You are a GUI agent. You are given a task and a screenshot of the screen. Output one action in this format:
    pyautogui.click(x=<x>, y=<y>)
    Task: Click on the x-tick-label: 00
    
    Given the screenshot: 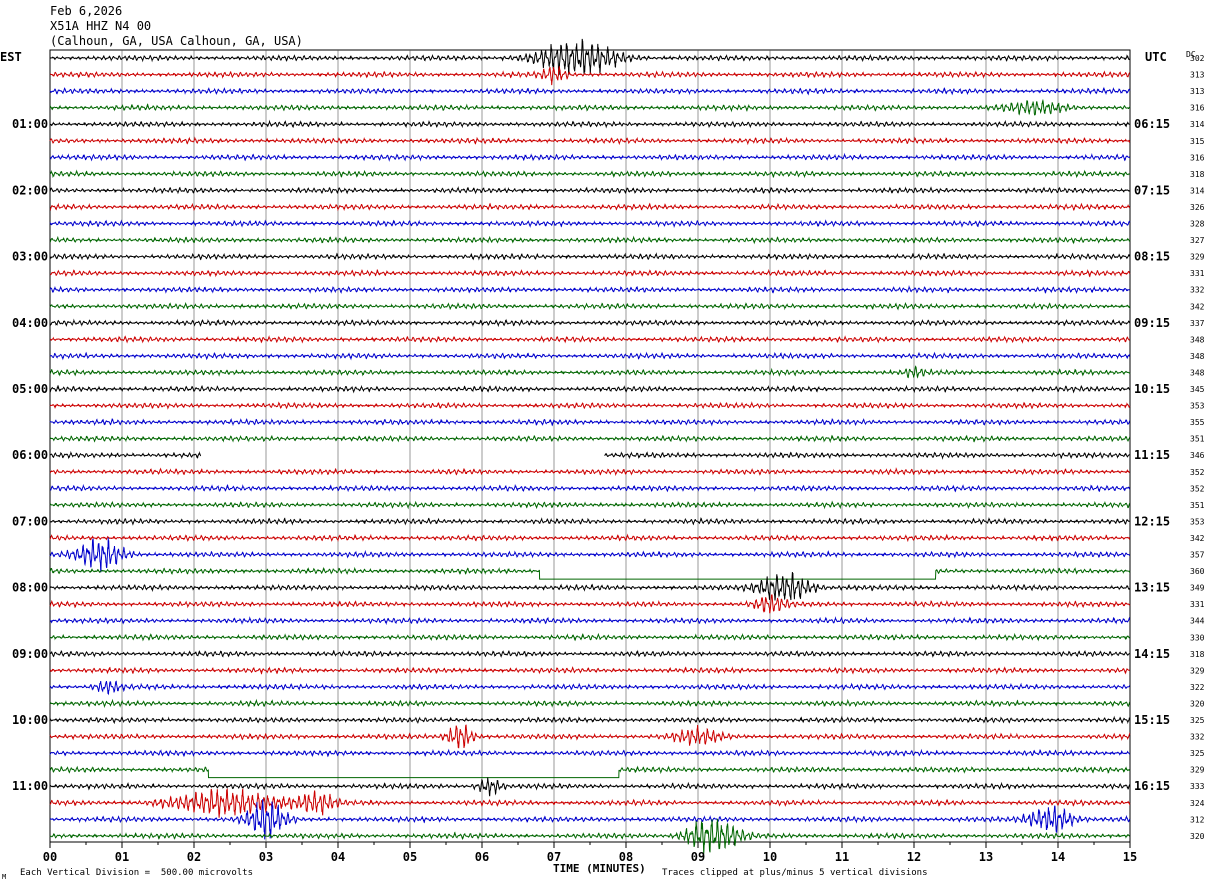 What is the action you would take?
    pyautogui.click(x=50, y=857)
    